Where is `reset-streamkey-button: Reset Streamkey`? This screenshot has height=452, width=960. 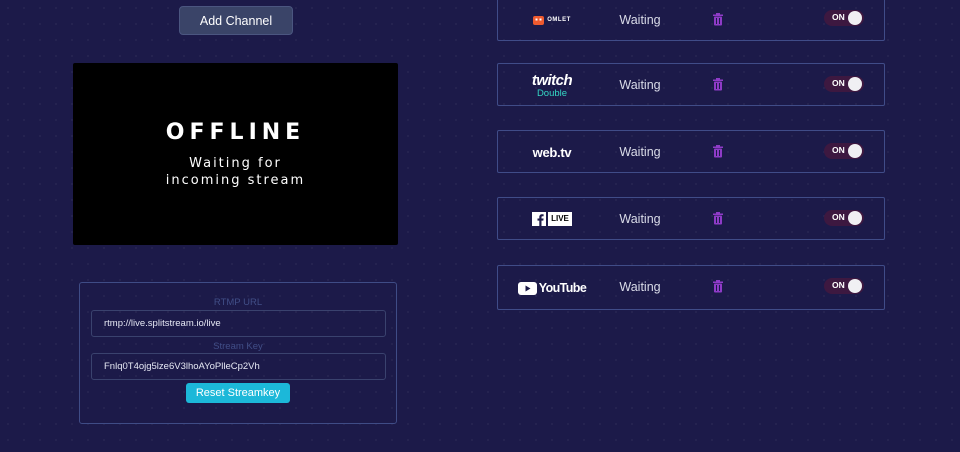 reset-streamkey-button: Reset Streamkey is located at coordinates (238, 393).